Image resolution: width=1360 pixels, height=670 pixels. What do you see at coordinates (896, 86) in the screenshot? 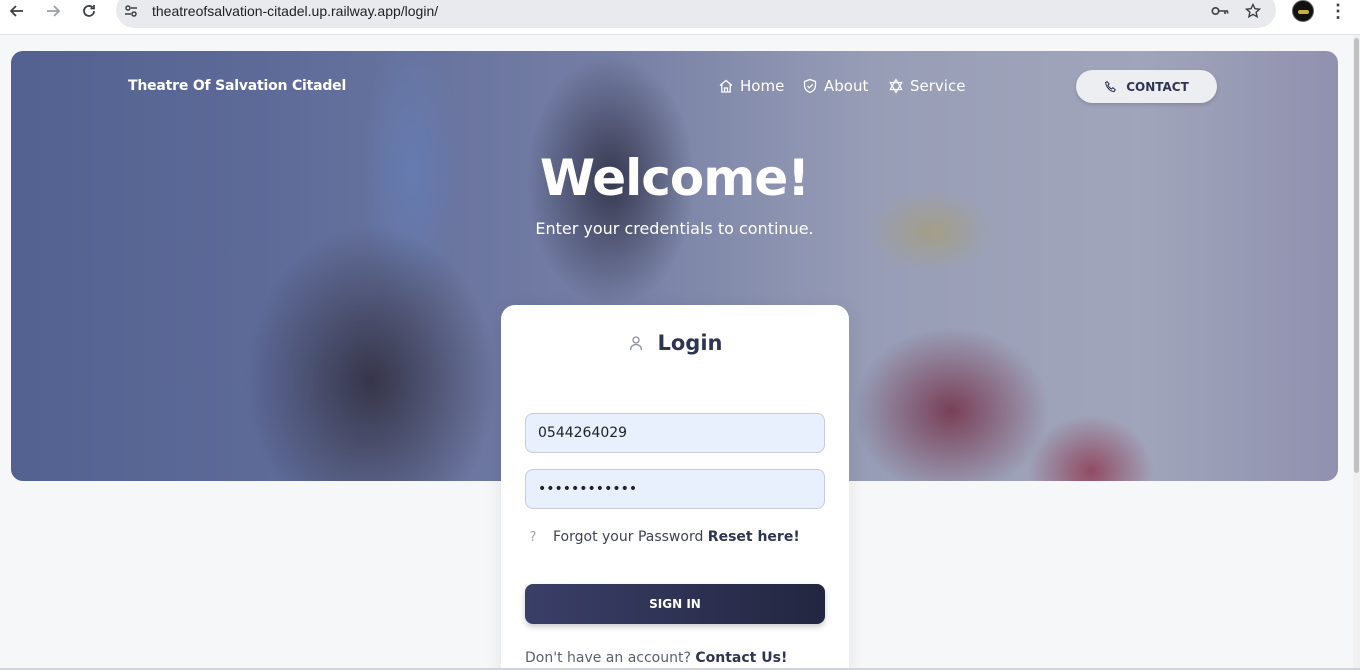
I see `star-of-david-icon` at bounding box center [896, 86].